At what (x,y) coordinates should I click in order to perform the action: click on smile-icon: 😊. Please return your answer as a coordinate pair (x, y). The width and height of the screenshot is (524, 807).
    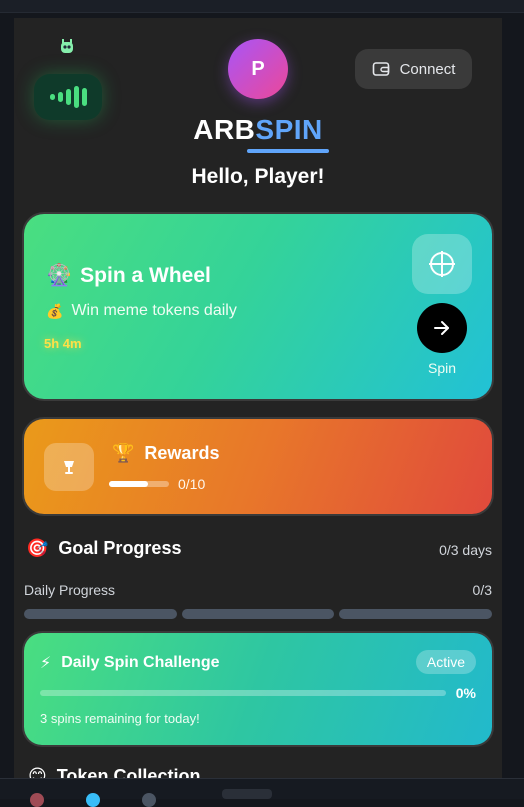
    Looking at the image, I should click on (37, 772).